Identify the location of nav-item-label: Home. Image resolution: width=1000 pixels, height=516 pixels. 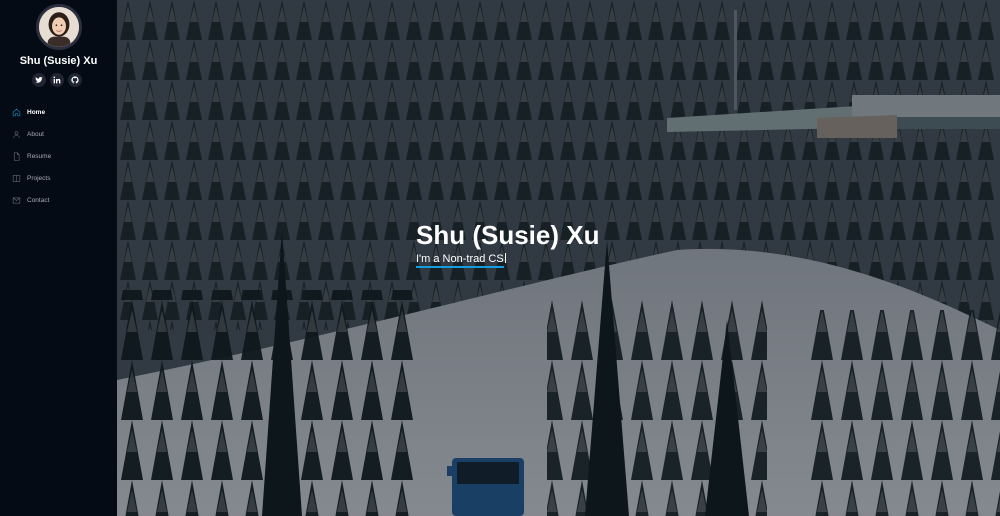
(36, 112).